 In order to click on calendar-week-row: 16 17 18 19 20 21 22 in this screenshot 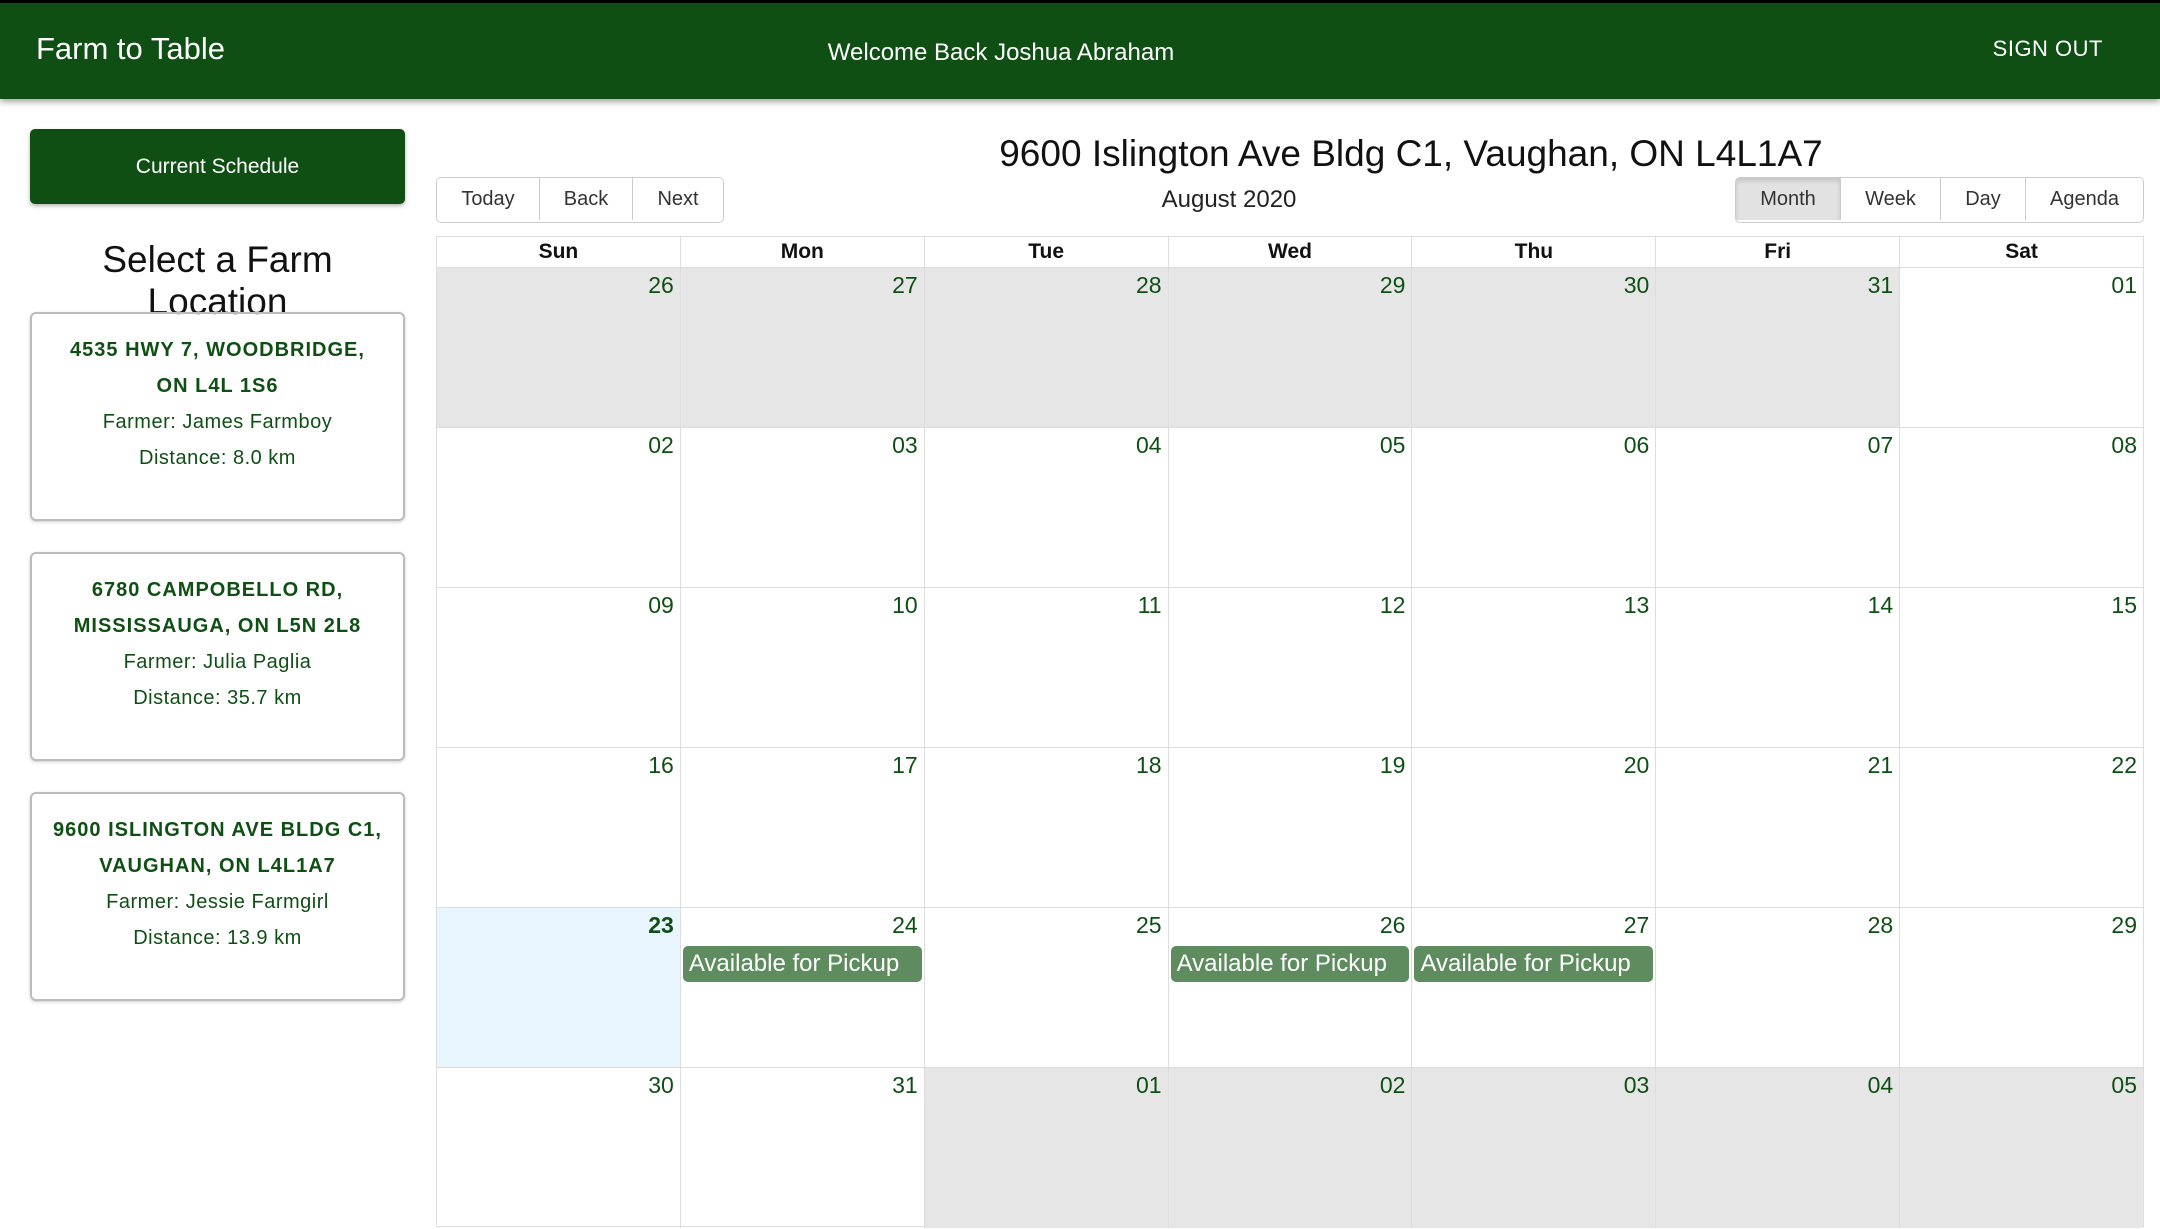, I will do `click(1290, 827)`.